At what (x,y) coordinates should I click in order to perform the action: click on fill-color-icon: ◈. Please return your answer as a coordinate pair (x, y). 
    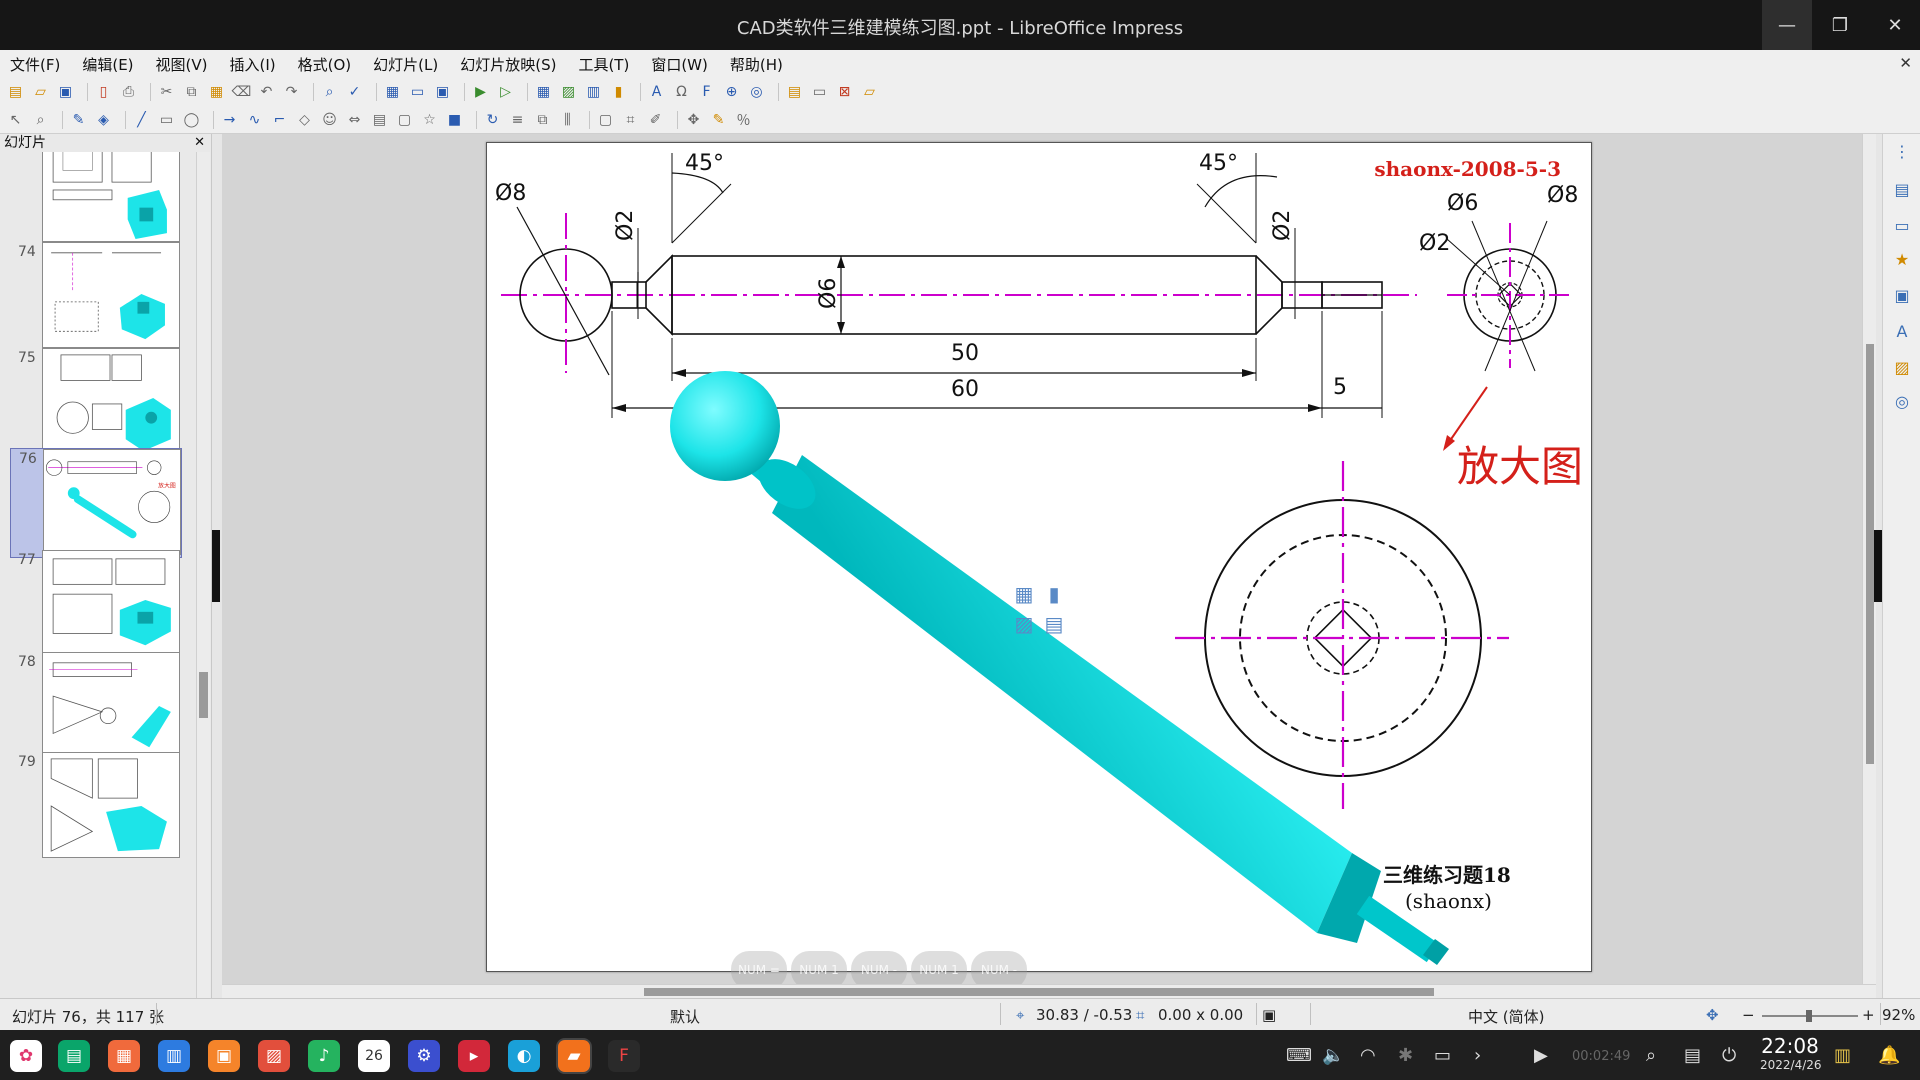
    Looking at the image, I should click on (103, 119).